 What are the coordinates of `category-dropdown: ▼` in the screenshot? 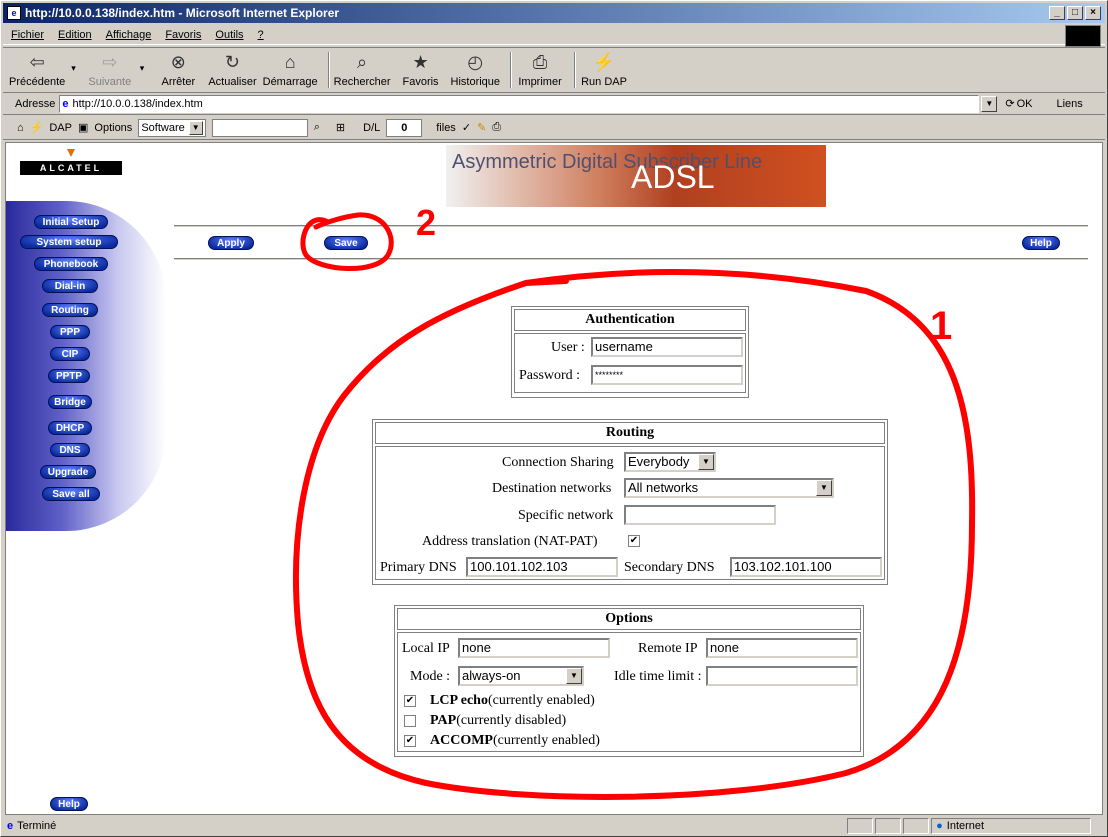 It's located at (195, 127).